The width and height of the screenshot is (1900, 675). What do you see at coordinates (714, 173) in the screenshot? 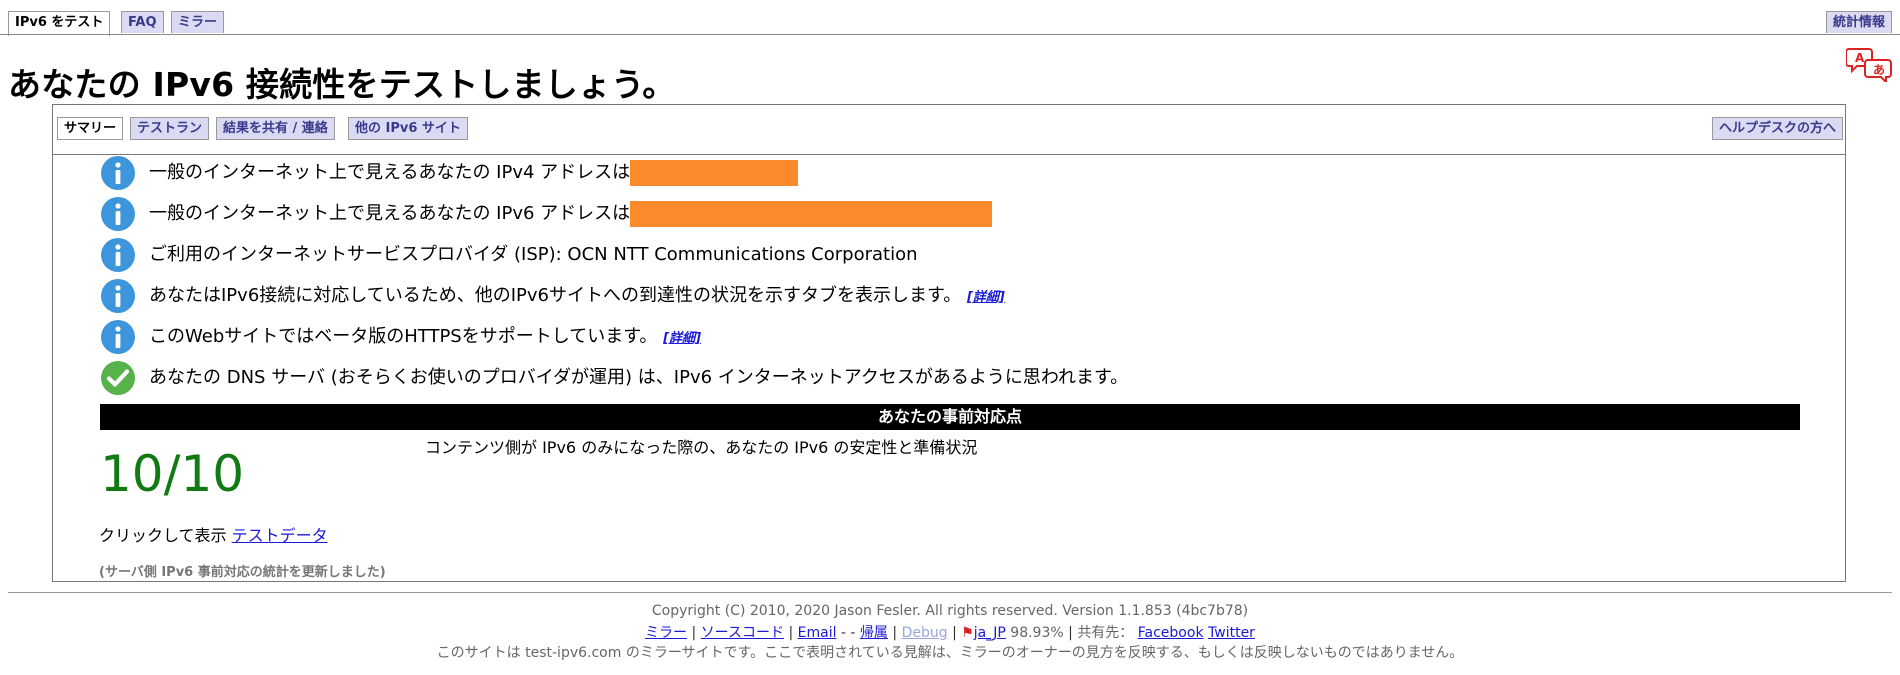
I see `ipv4-address-redacted` at bounding box center [714, 173].